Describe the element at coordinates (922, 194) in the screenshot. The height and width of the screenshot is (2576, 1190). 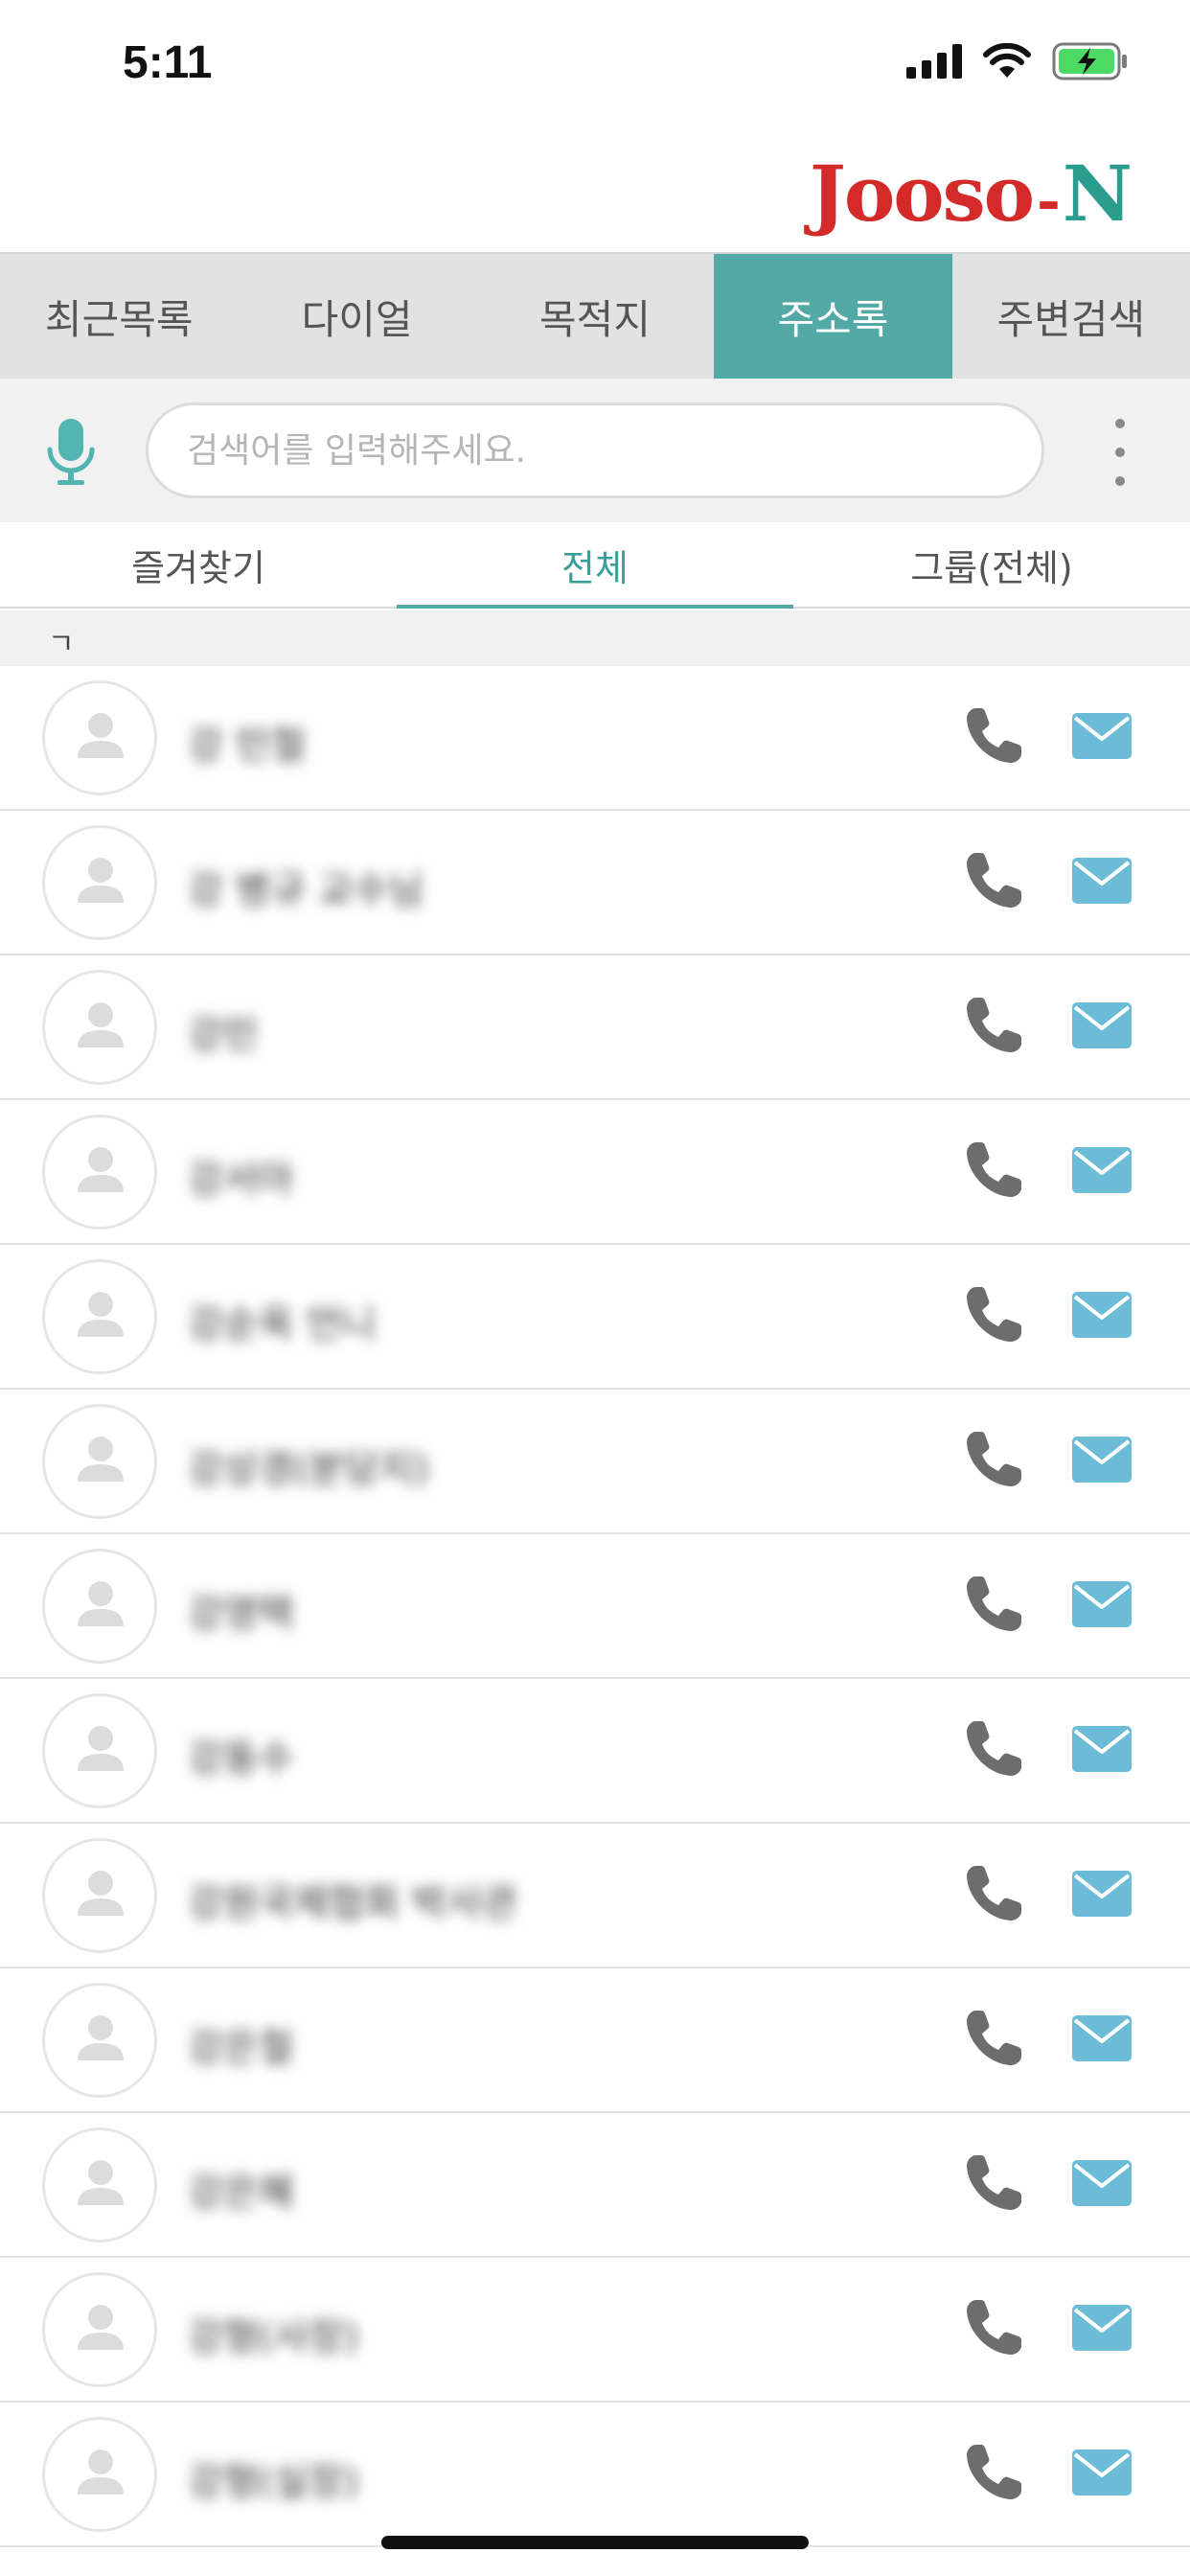
I see `logo-text-main: Jooso` at that location.